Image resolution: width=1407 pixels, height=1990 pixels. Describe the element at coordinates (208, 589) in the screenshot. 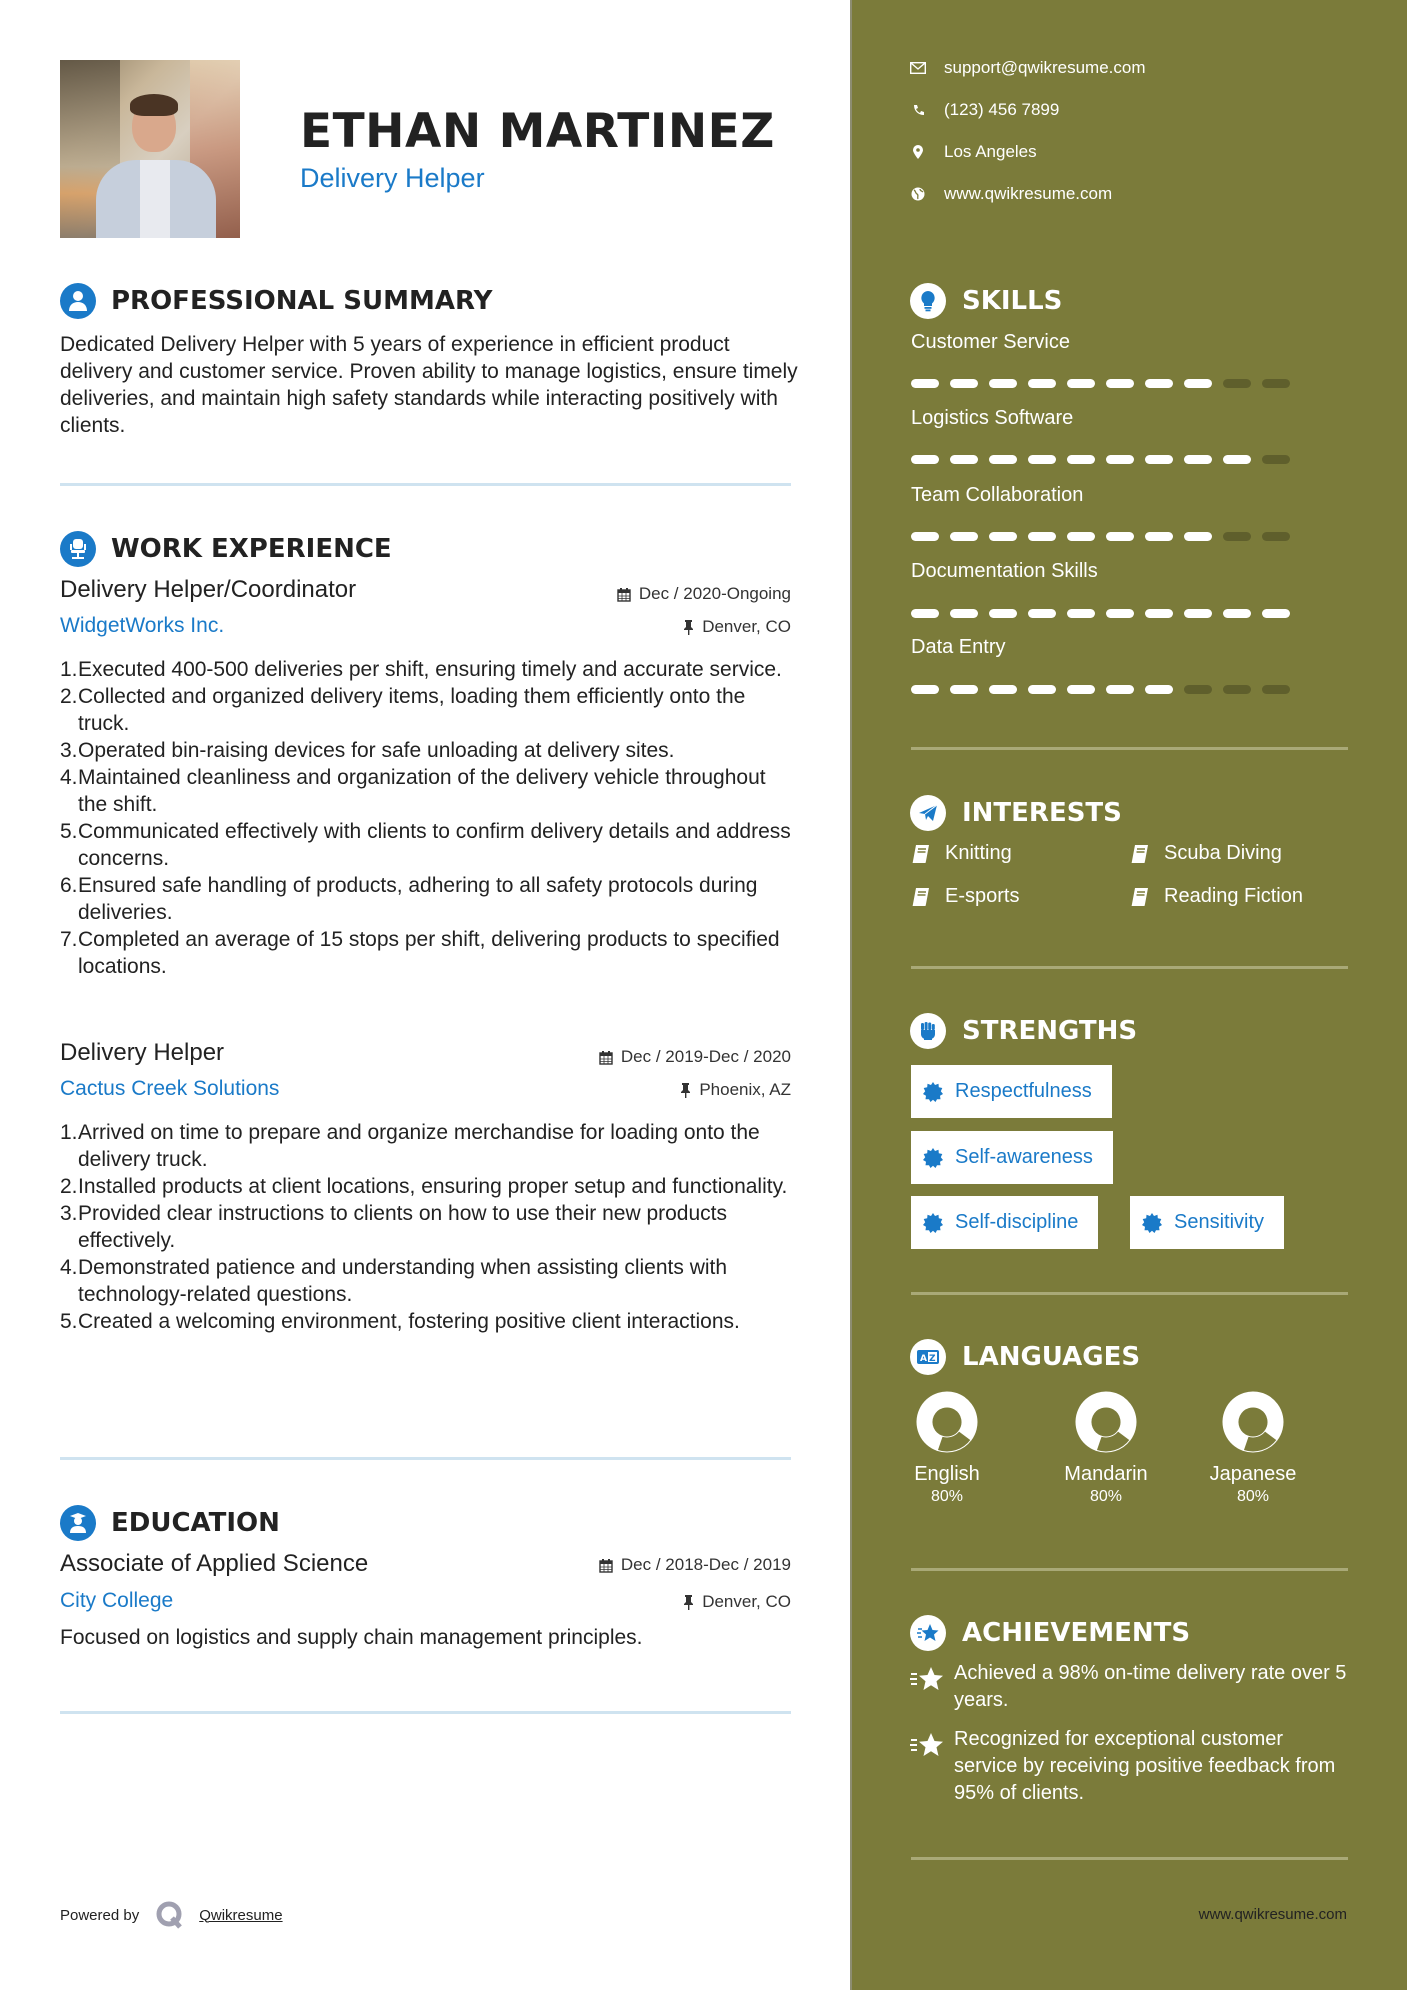

I see `job-title: Delivery Helper/Coordinator` at that location.